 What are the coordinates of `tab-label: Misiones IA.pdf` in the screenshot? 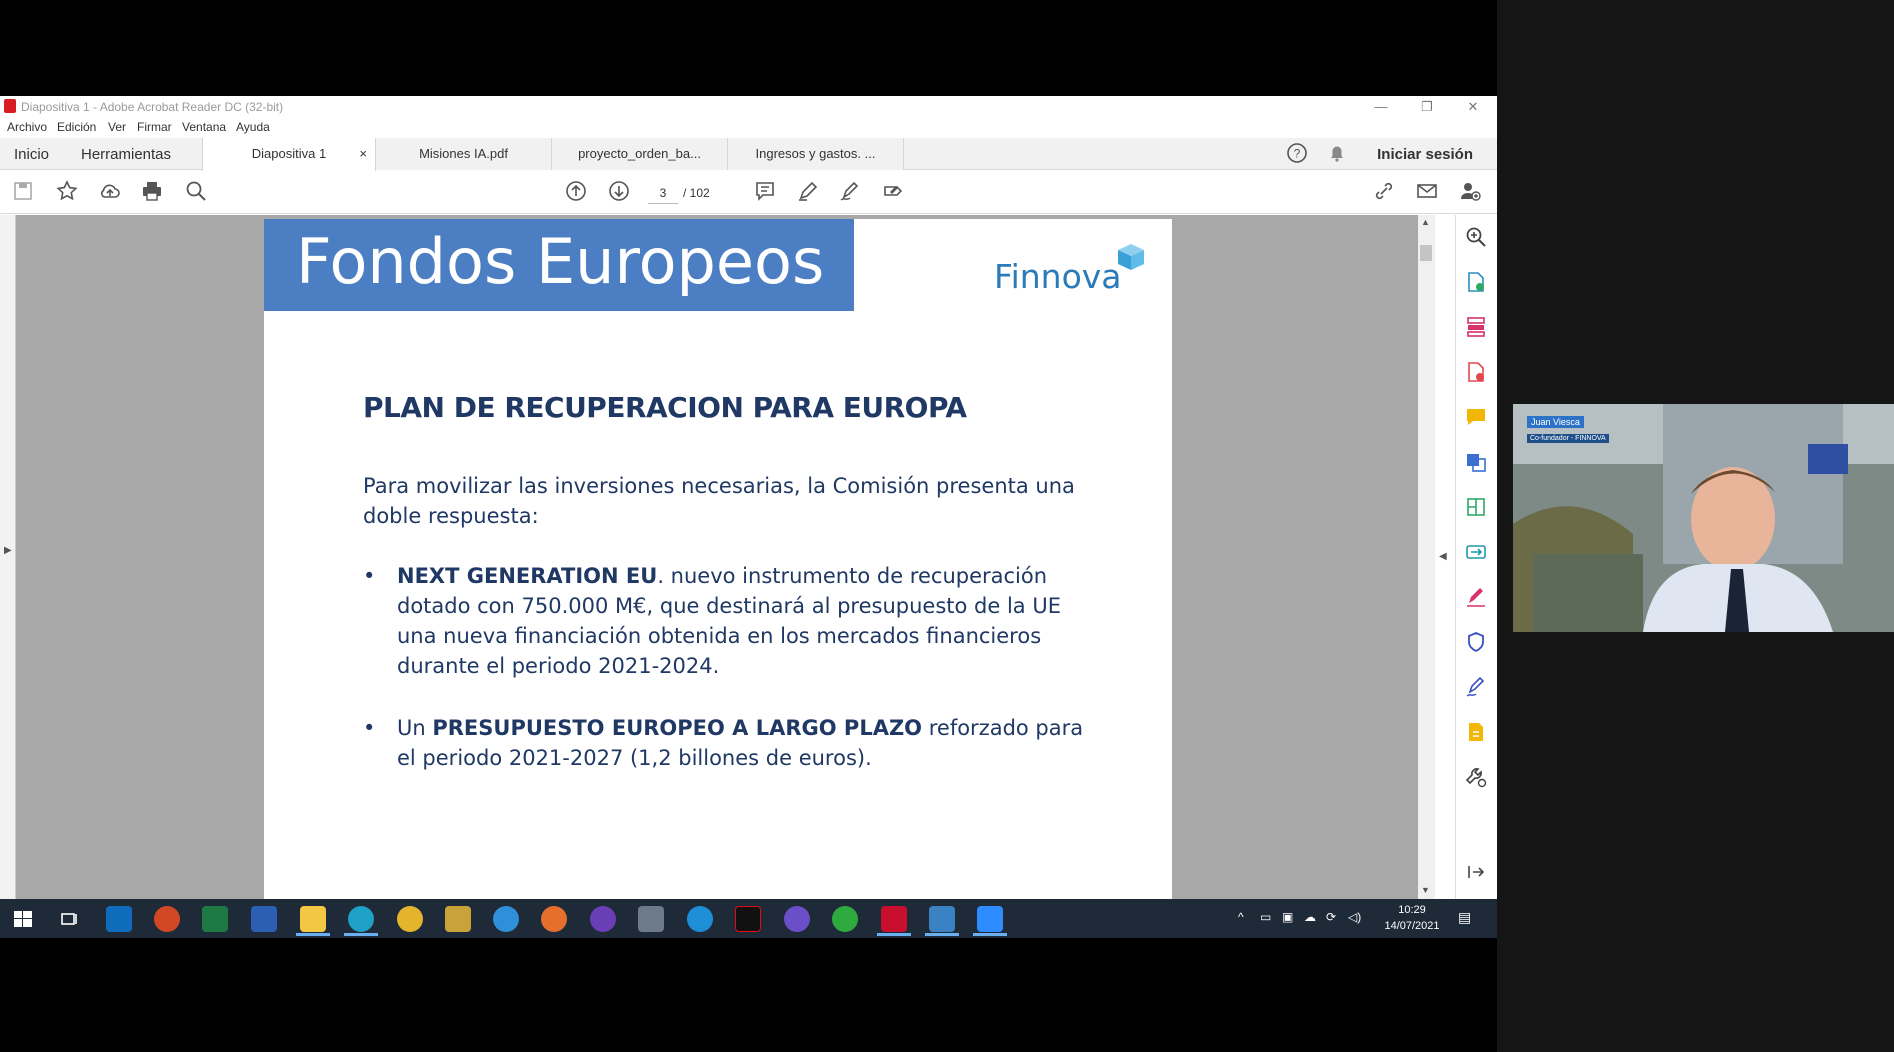 It's located at (463, 153).